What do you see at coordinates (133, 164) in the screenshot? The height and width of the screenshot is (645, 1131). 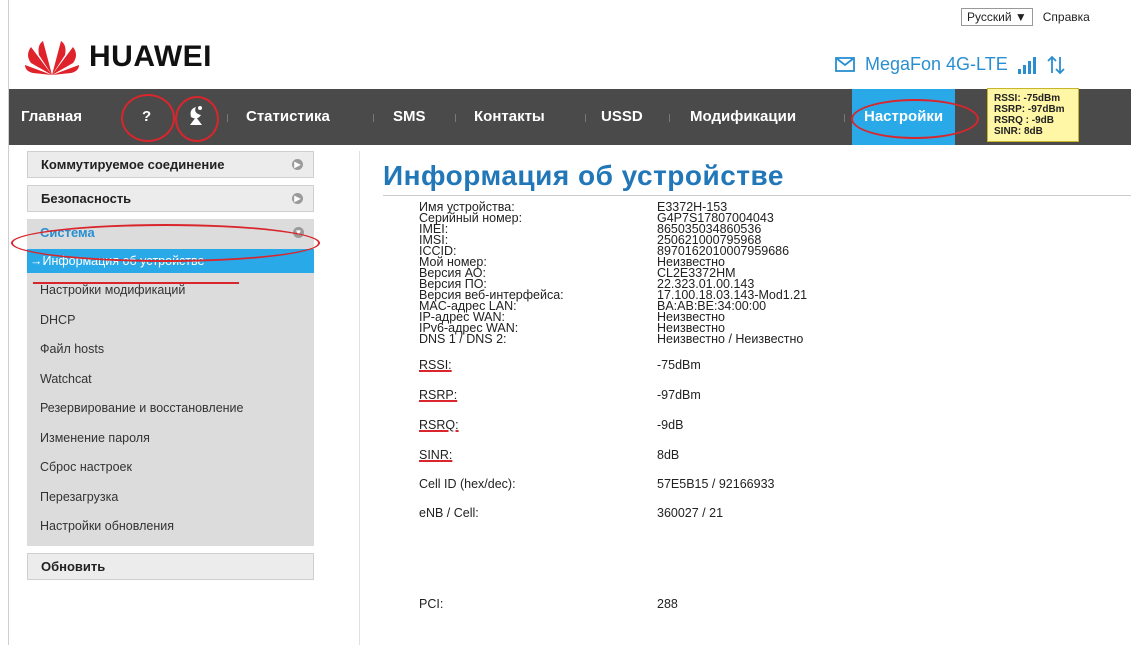 I see `sidebar-item-label: Коммутируемое соединение` at bounding box center [133, 164].